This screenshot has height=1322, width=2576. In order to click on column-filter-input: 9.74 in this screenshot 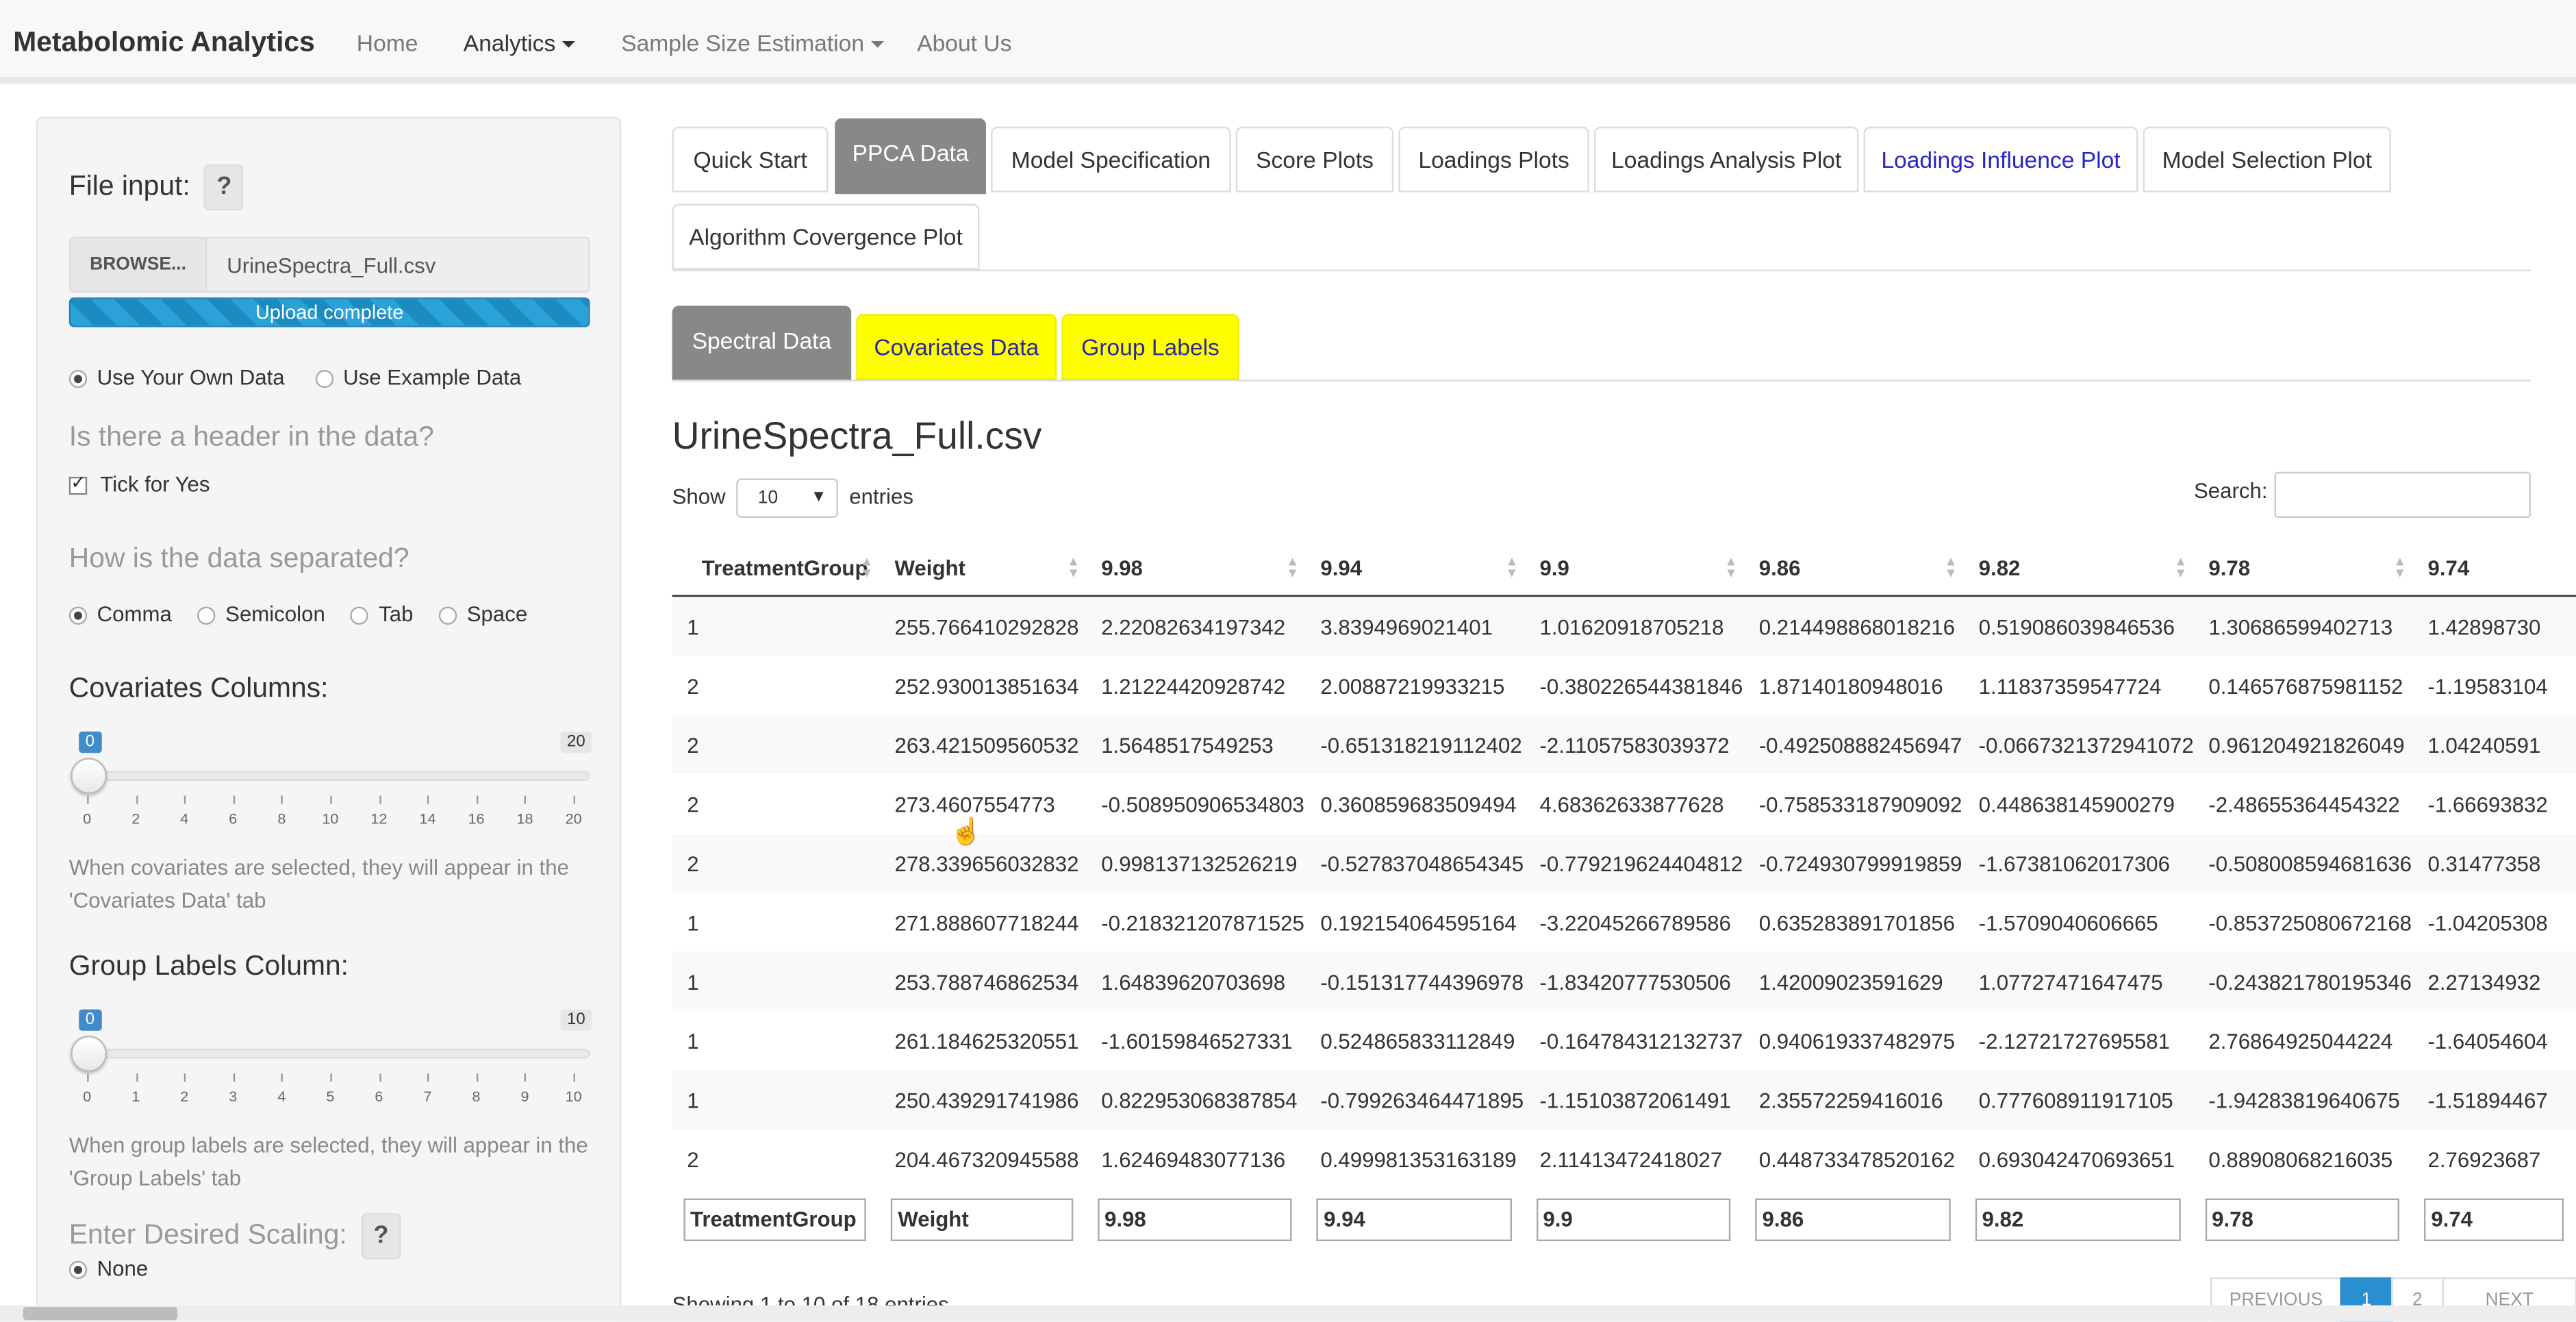, I will do `click(2494, 1220)`.